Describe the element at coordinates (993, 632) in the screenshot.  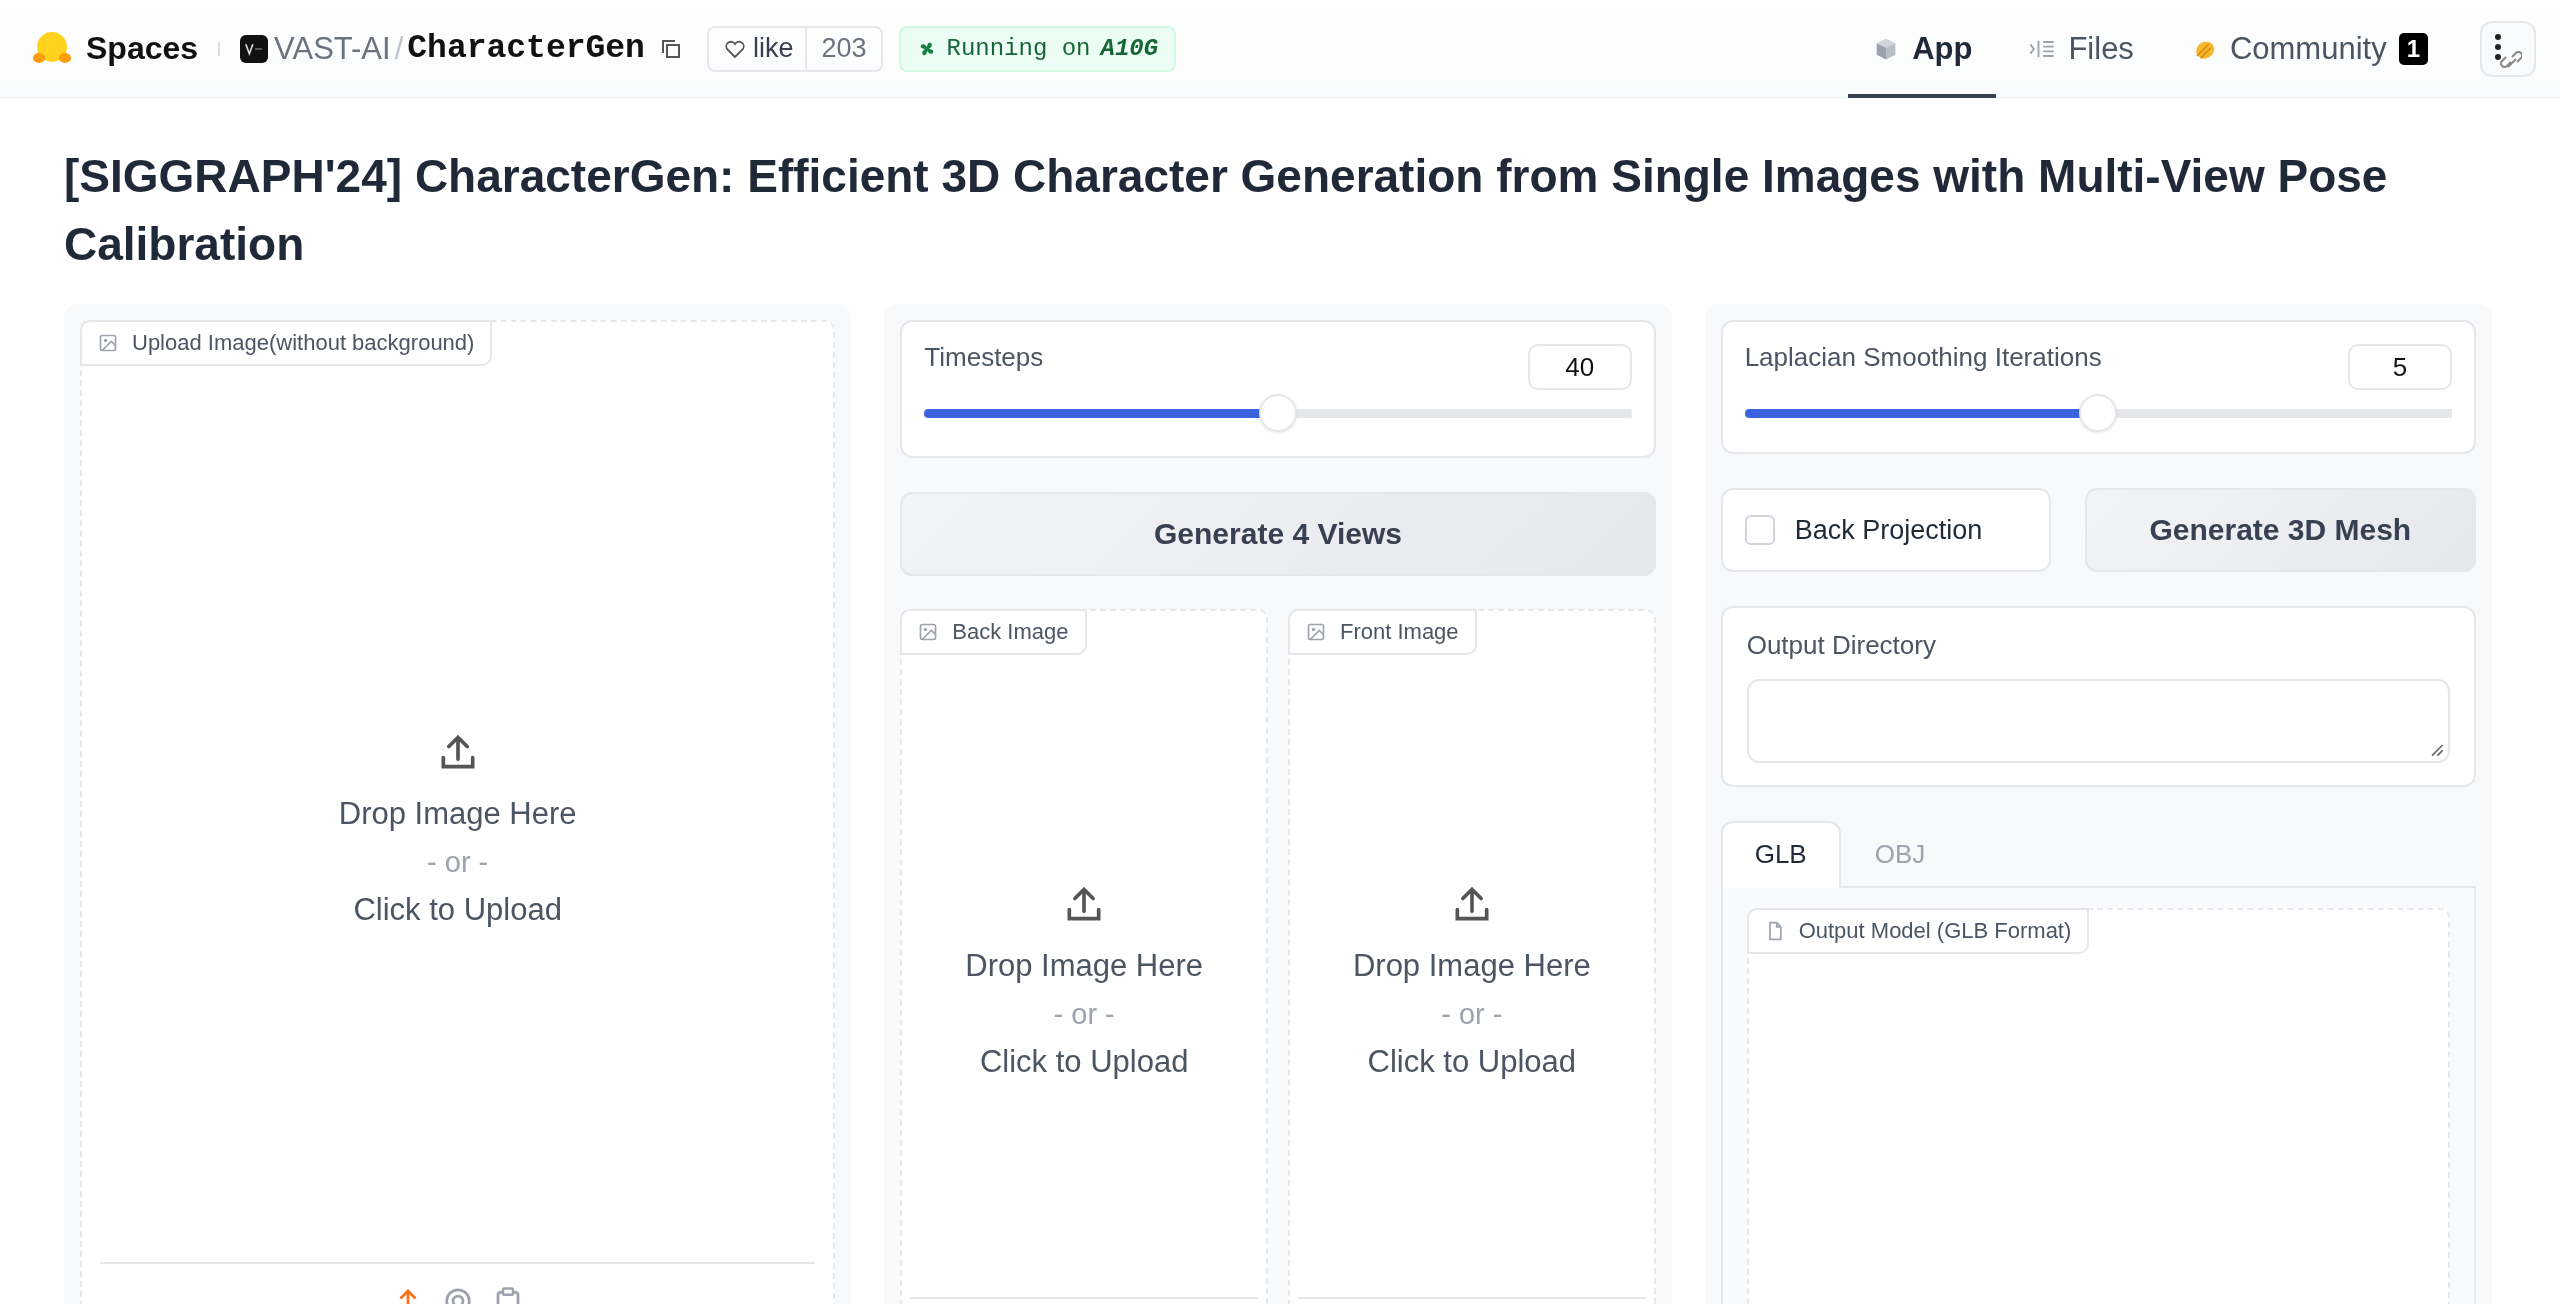
I see `field-label: Back Image` at that location.